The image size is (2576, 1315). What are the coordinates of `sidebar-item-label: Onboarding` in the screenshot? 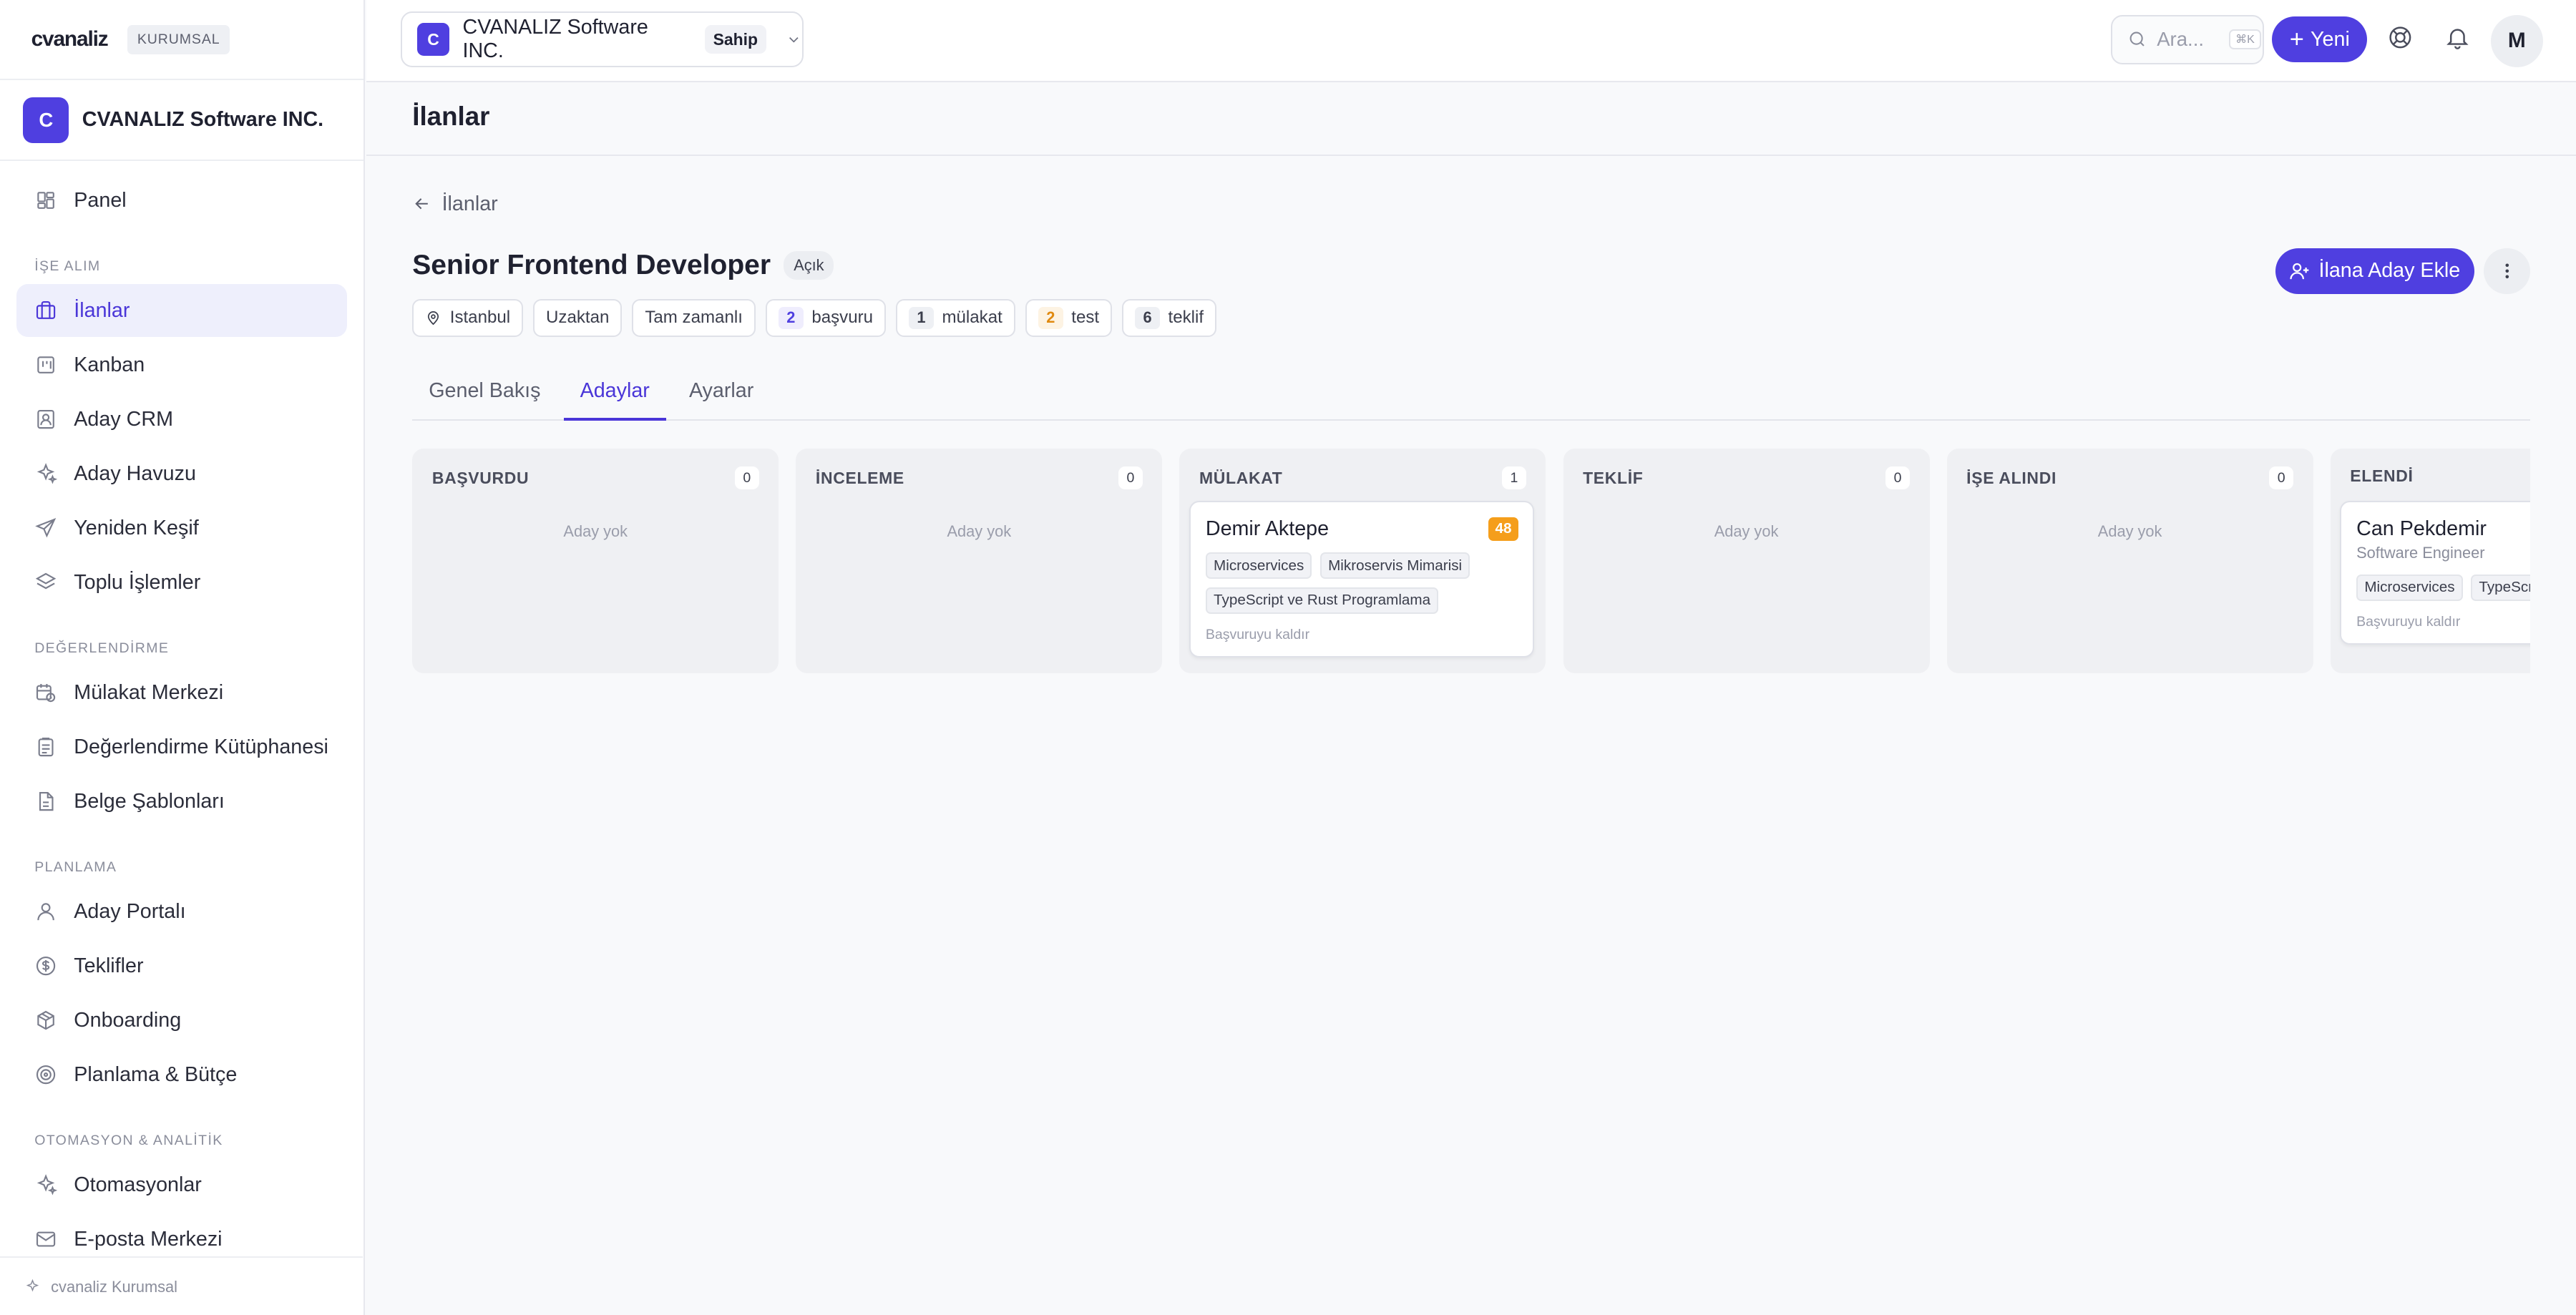 It's located at (128, 1020).